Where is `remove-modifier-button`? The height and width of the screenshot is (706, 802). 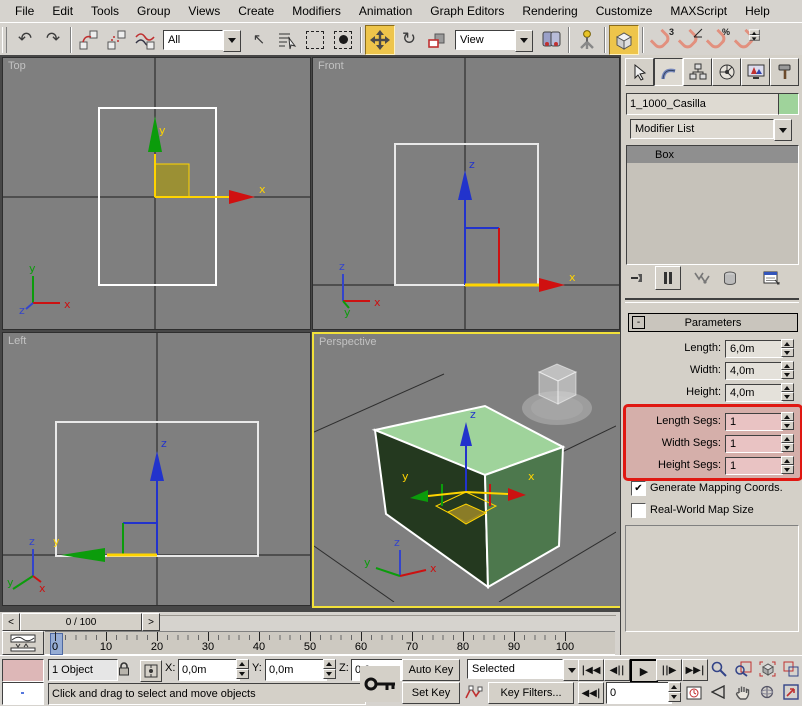 remove-modifier-button is located at coordinates (730, 278).